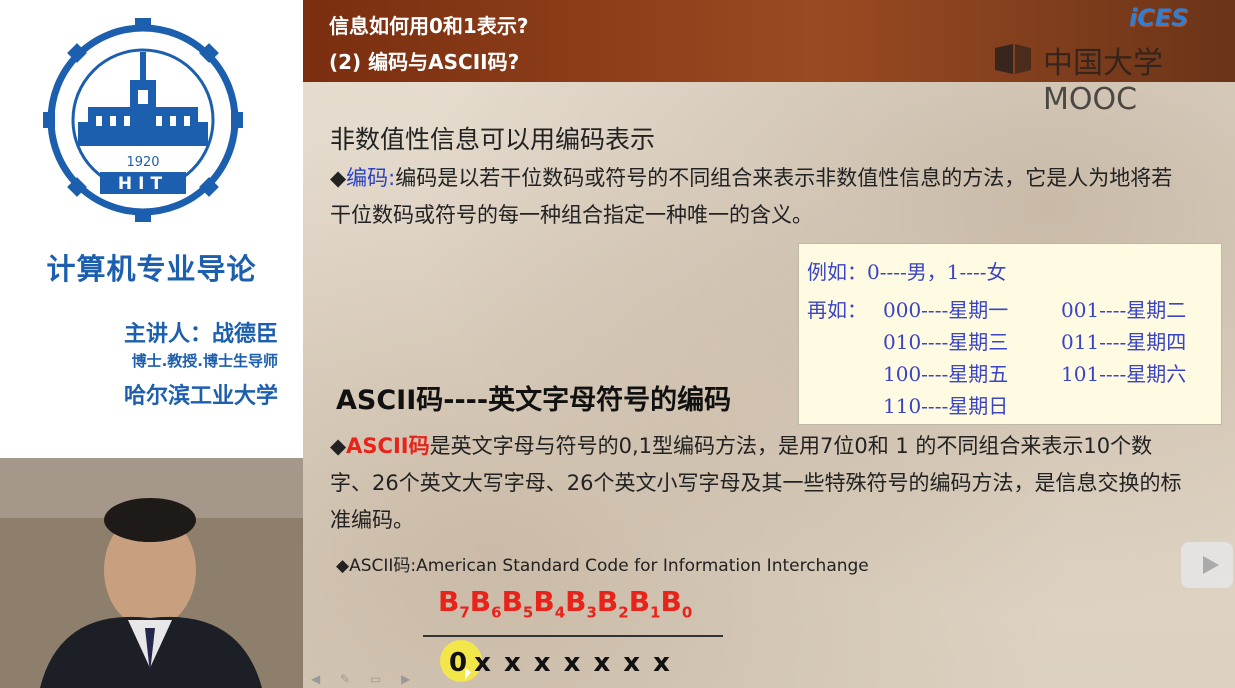  Describe the element at coordinates (1124, 374) in the screenshot. I see `example-item: 101----星期六` at that location.